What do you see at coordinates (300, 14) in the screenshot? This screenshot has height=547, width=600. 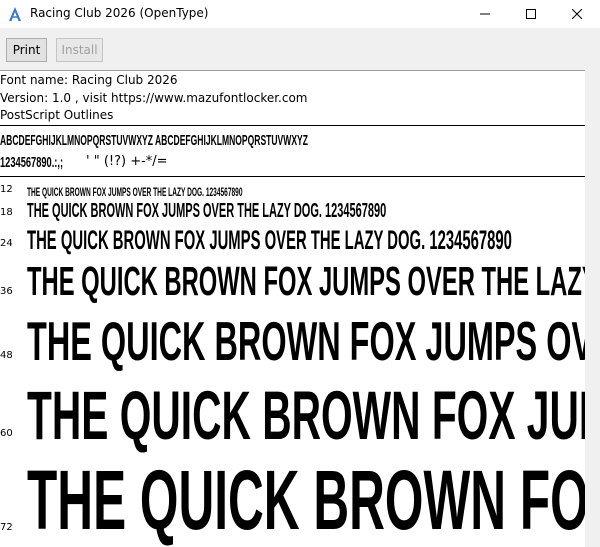 I see `title-bar: Racing Club 2026 (OpenType)` at bounding box center [300, 14].